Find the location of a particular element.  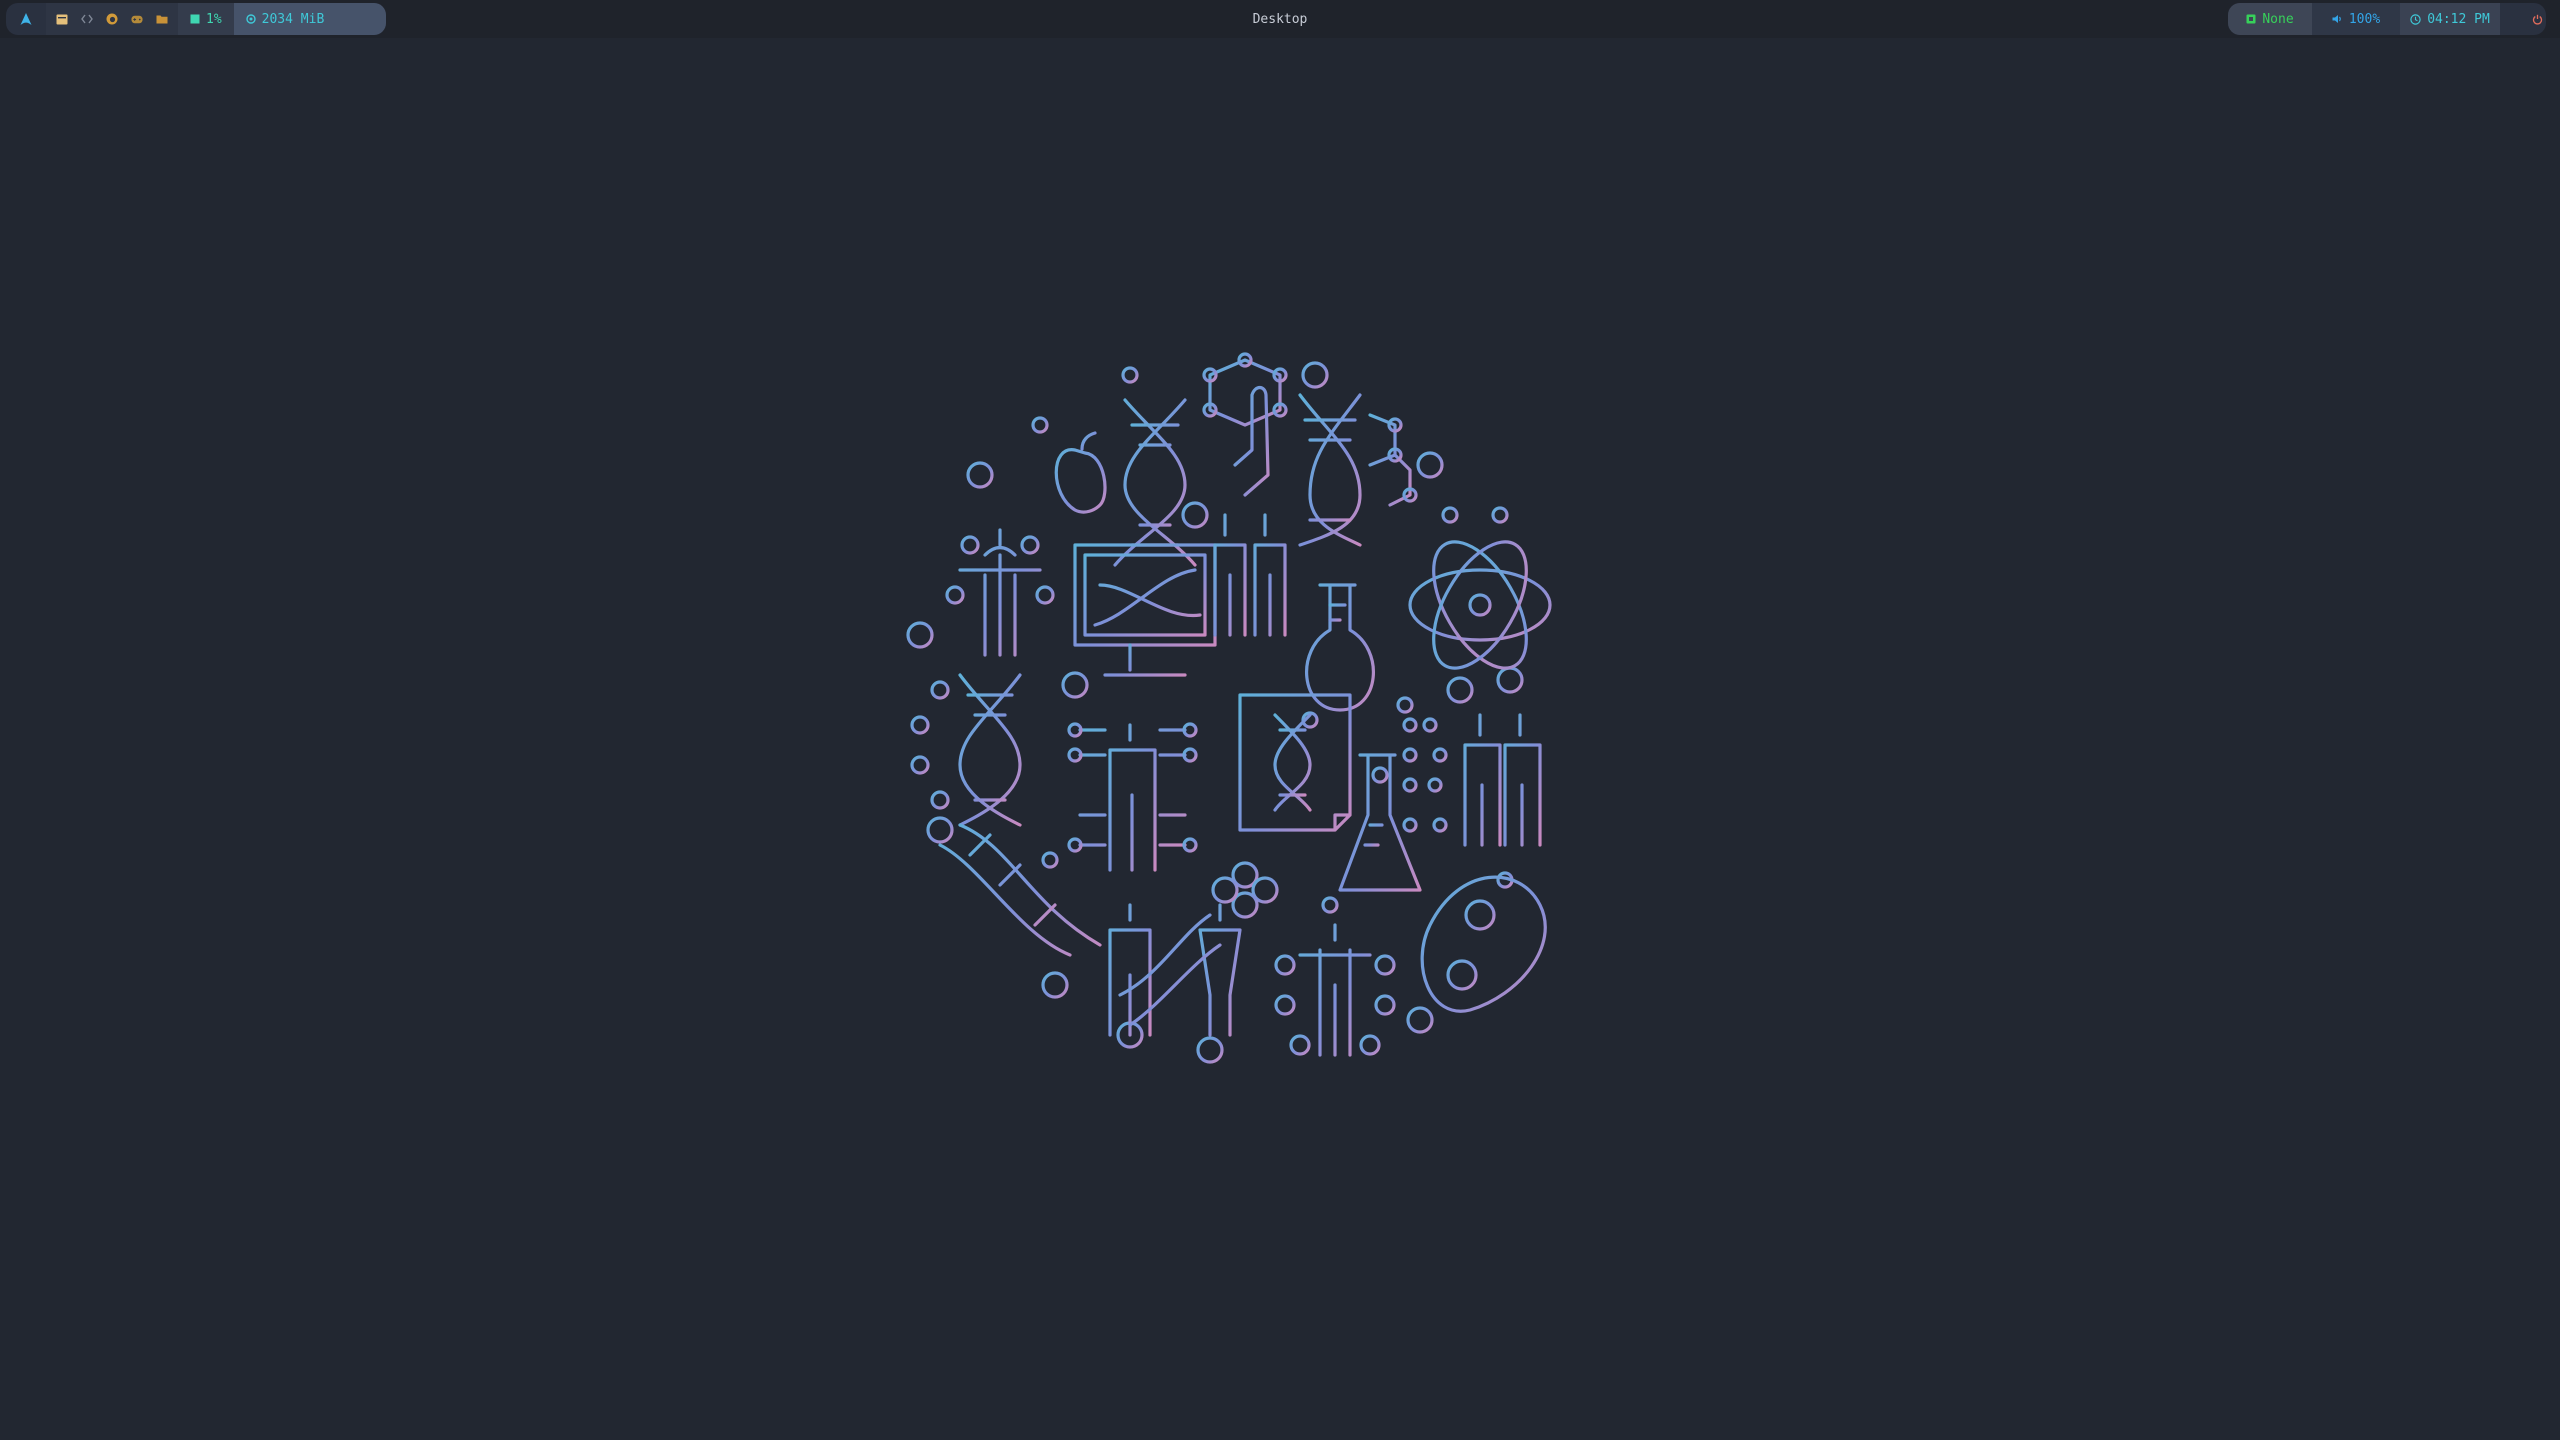

clock-text: 04:12 PM is located at coordinates (2458, 19).